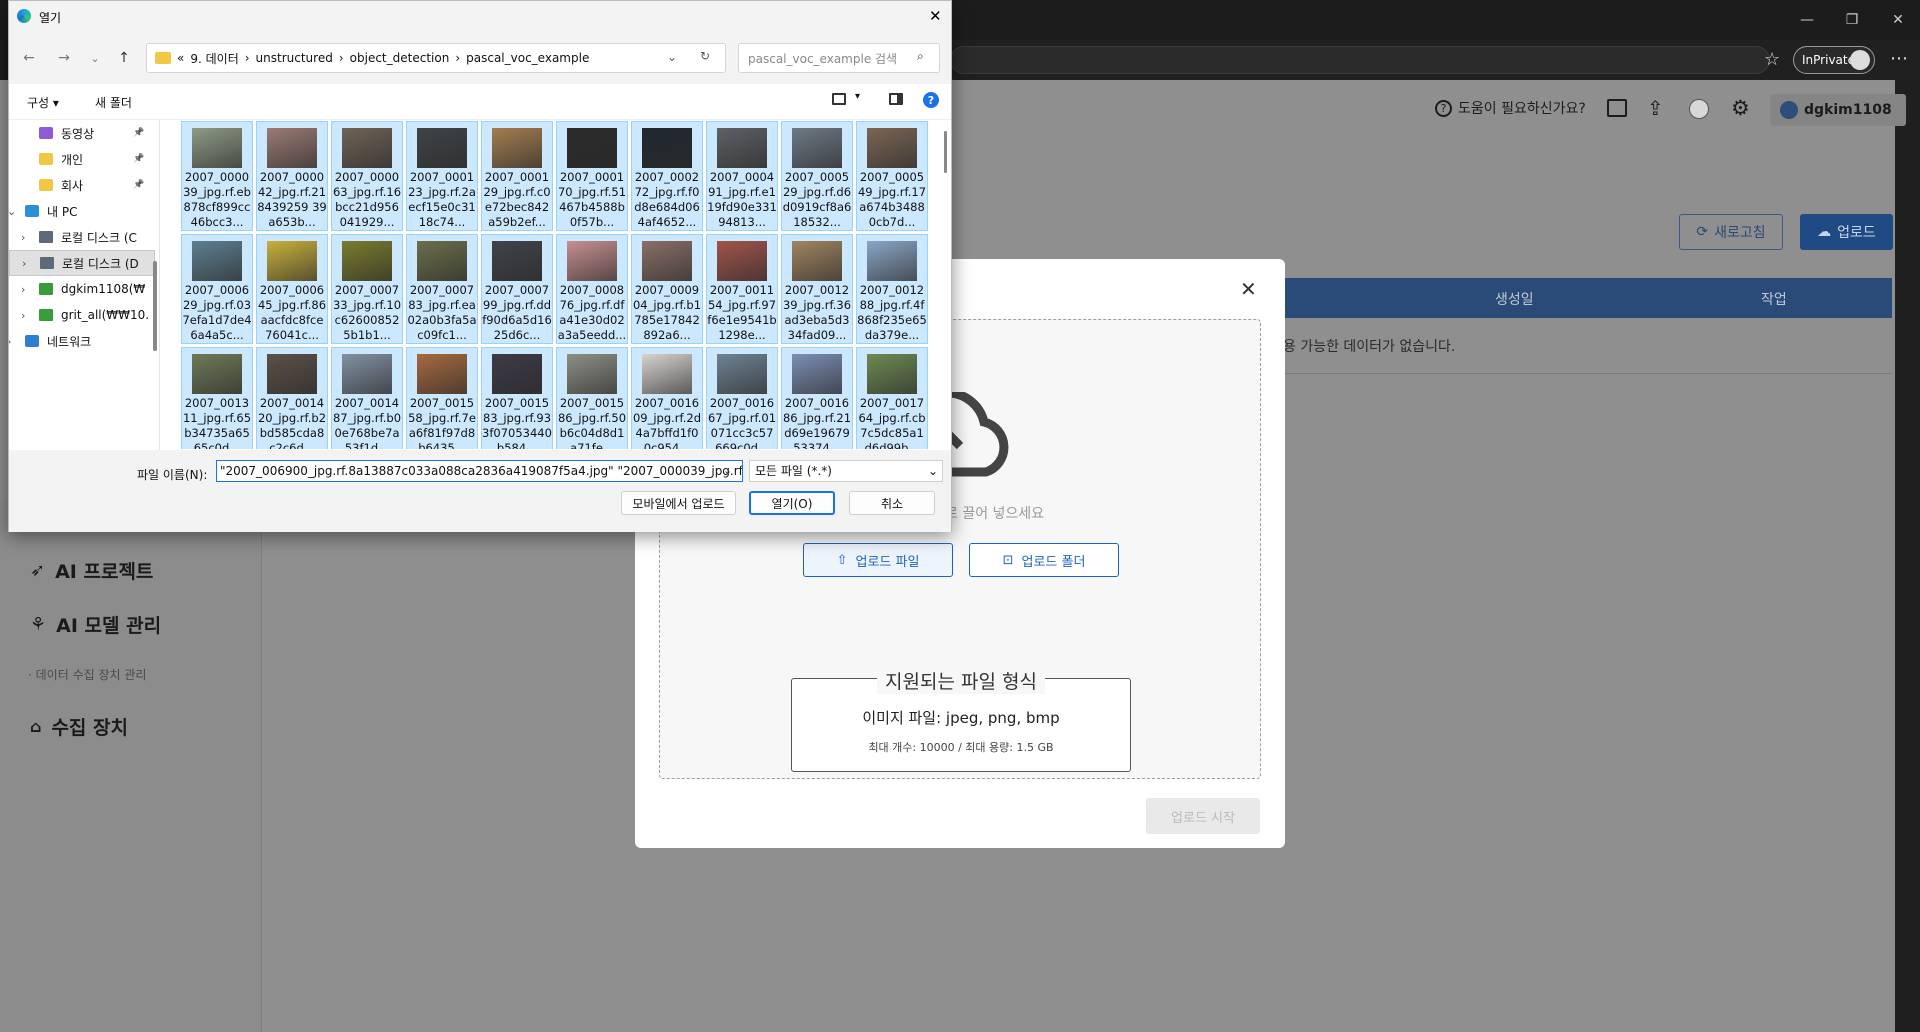  I want to click on browser-menu-icon: ⋯, so click(1899, 58).